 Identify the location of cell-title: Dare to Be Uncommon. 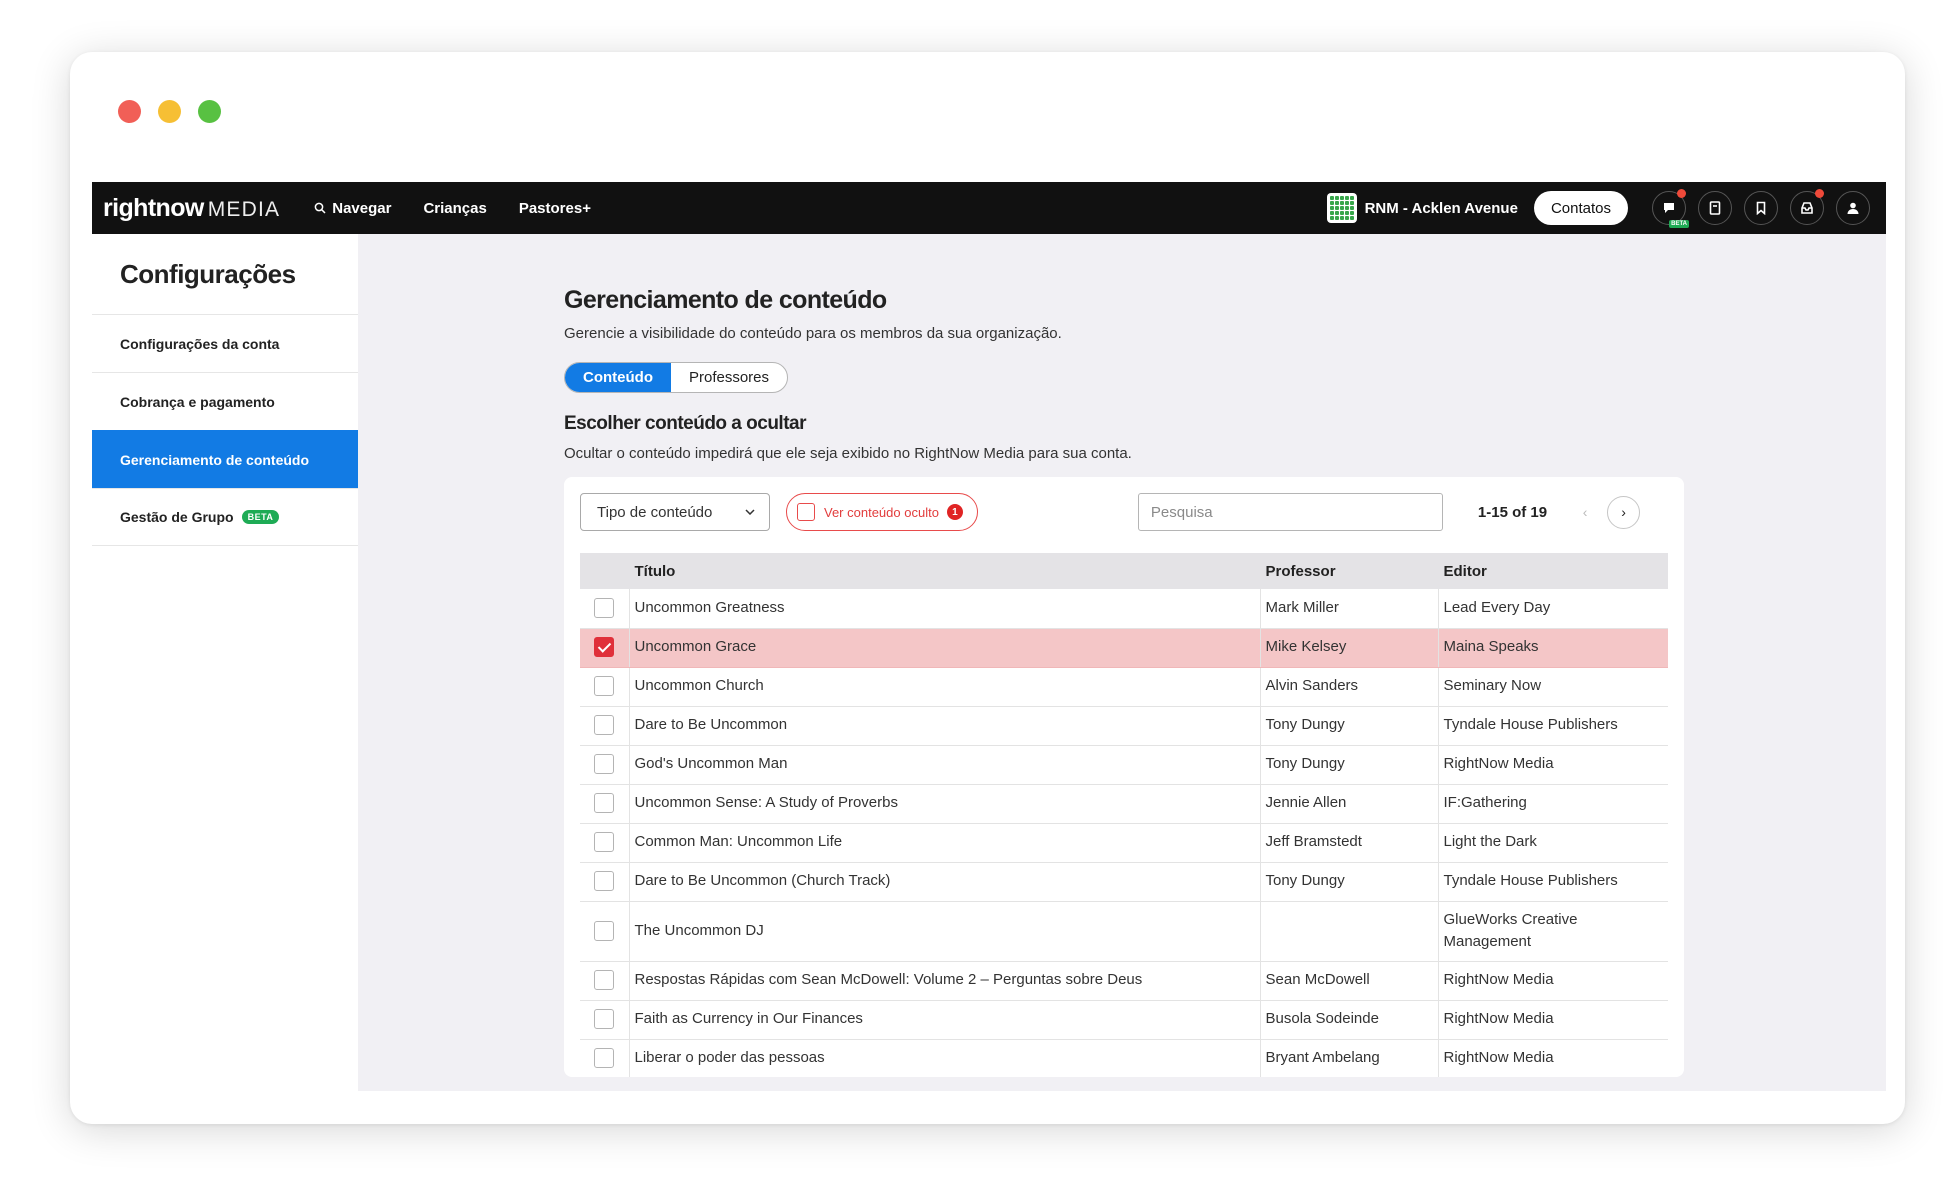
(944, 726).